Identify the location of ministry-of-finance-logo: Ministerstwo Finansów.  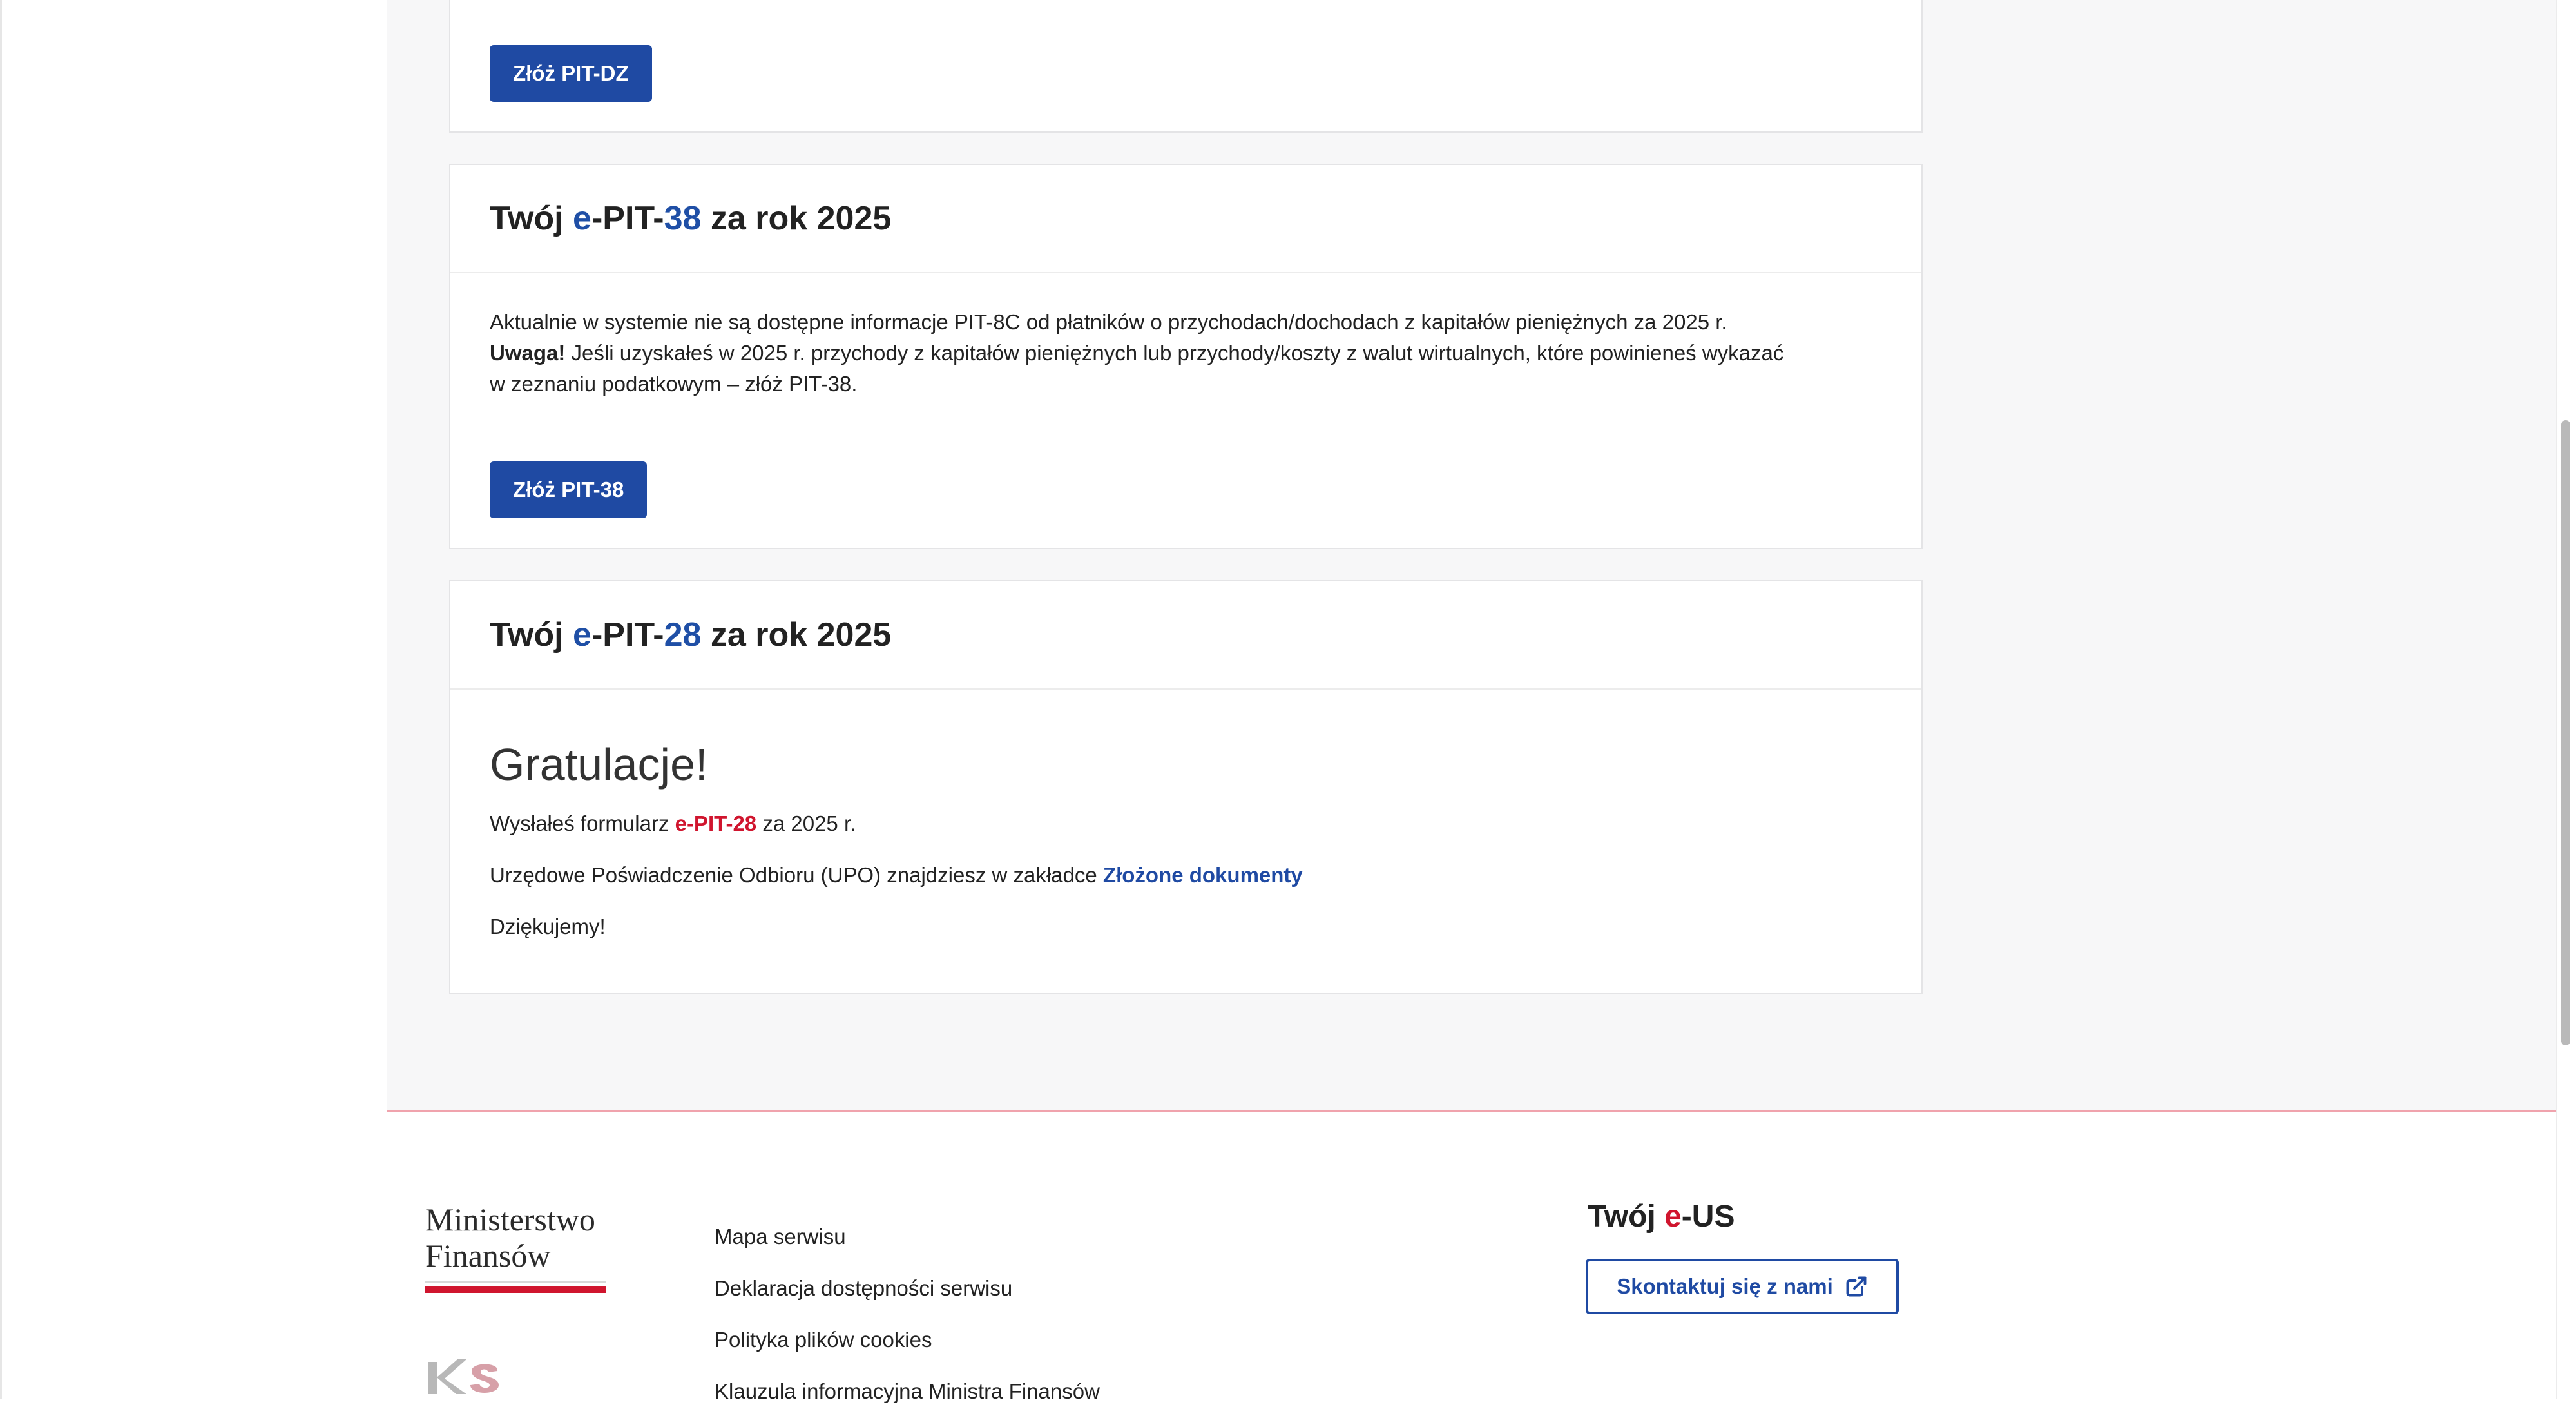
(518, 1247).